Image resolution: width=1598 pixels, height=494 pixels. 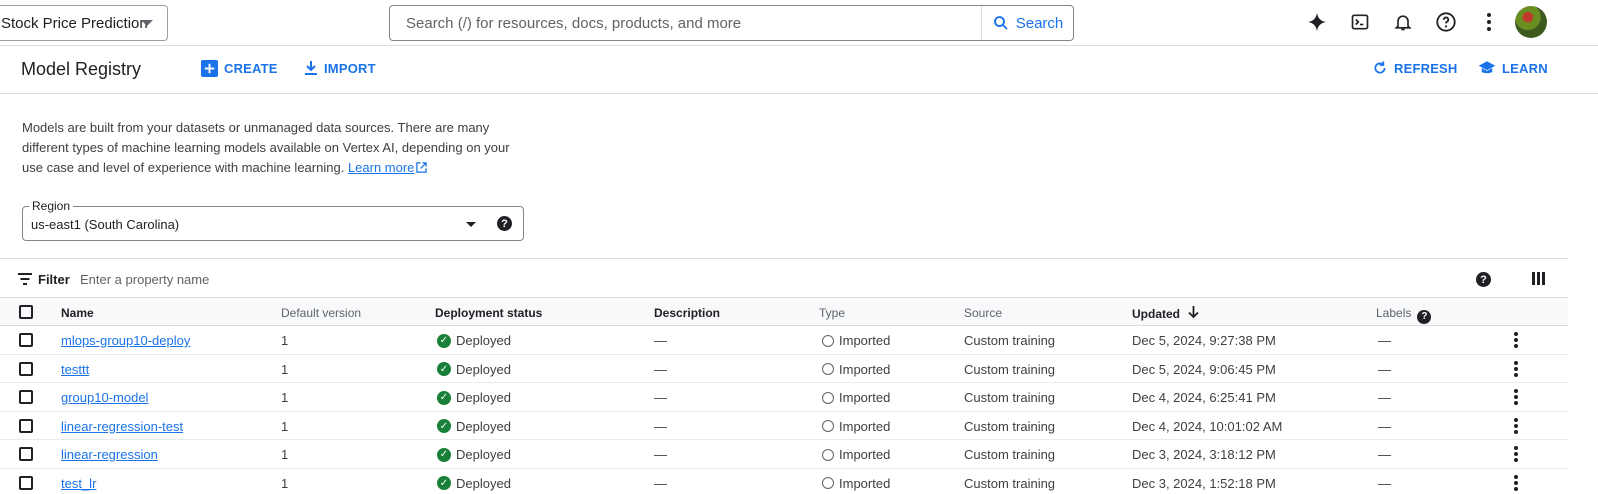 What do you see at coordinates (1204, 340) in the screenshot?
I see `updated-time: Dec 5, 2024, 9:27:38 PM` at bounding box center [1204, 340].